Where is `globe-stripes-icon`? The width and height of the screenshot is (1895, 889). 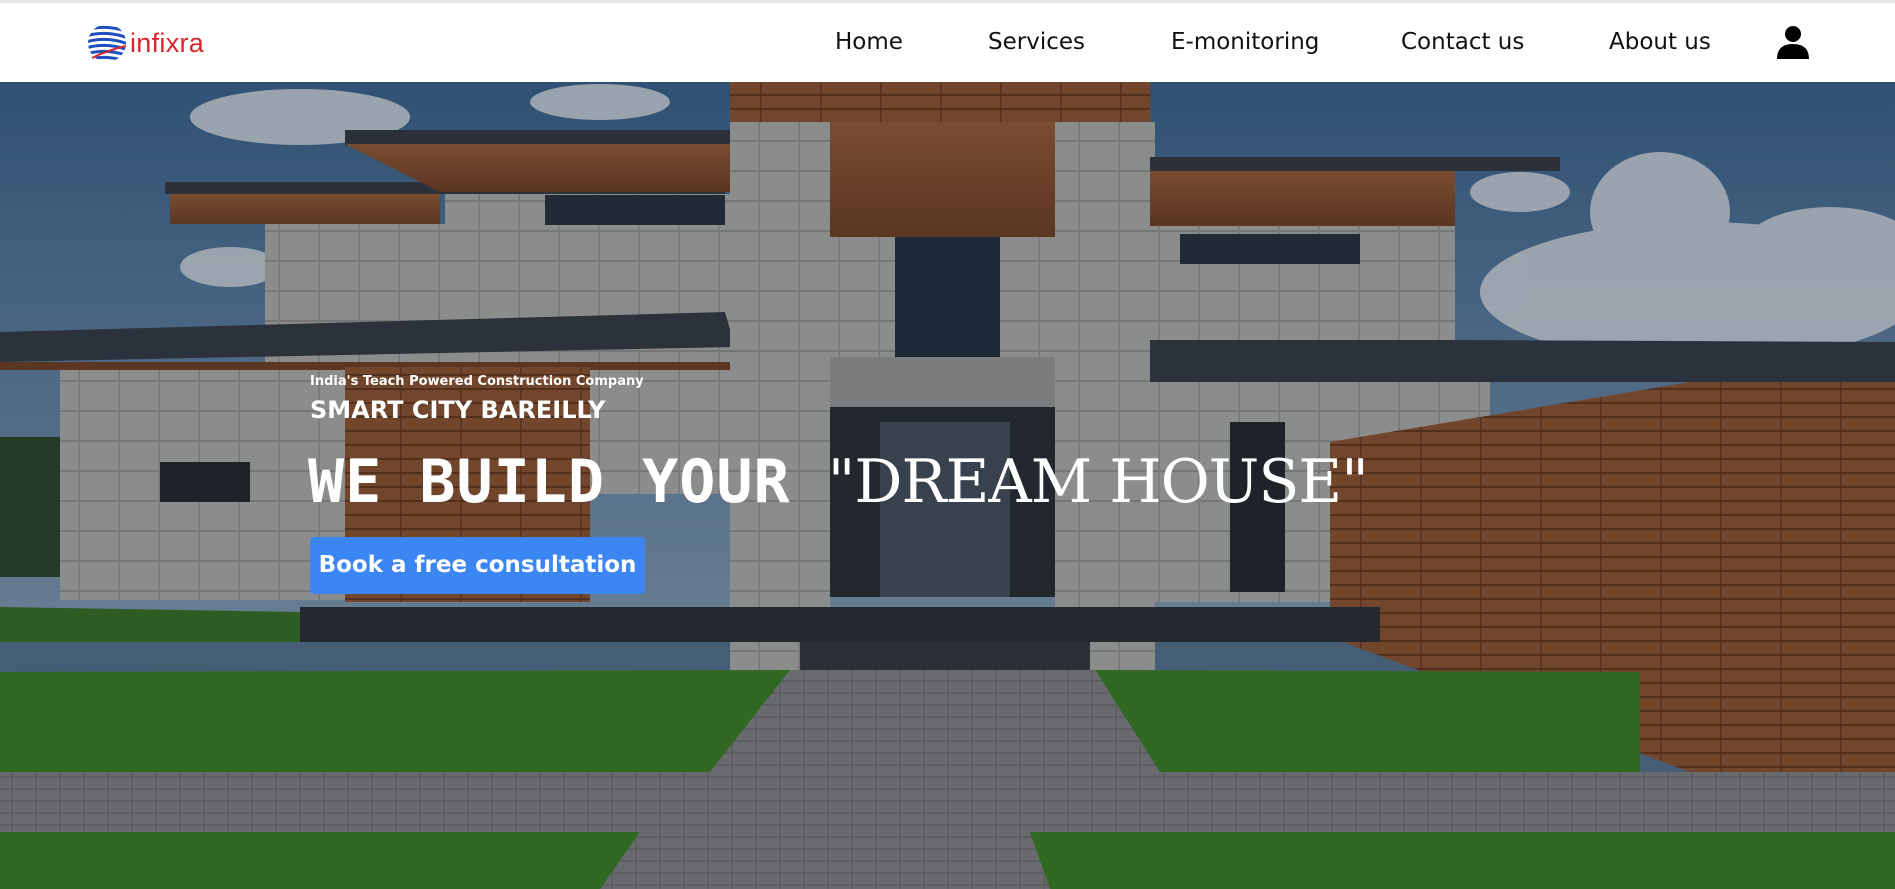
globe-stripes-icon is located at coordinates (107, 43).